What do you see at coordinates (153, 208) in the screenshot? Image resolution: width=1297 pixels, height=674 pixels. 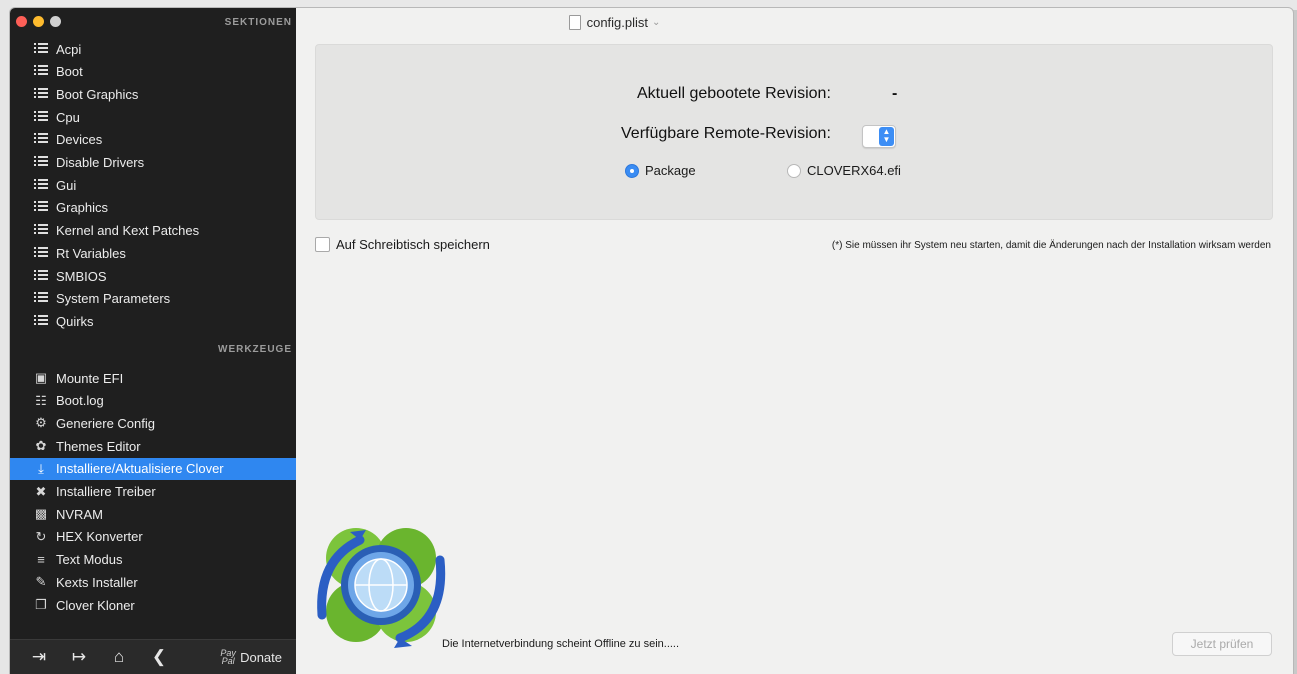 I see `sidebar-item-graphics: Graphics` at bounding box center [153, 208].